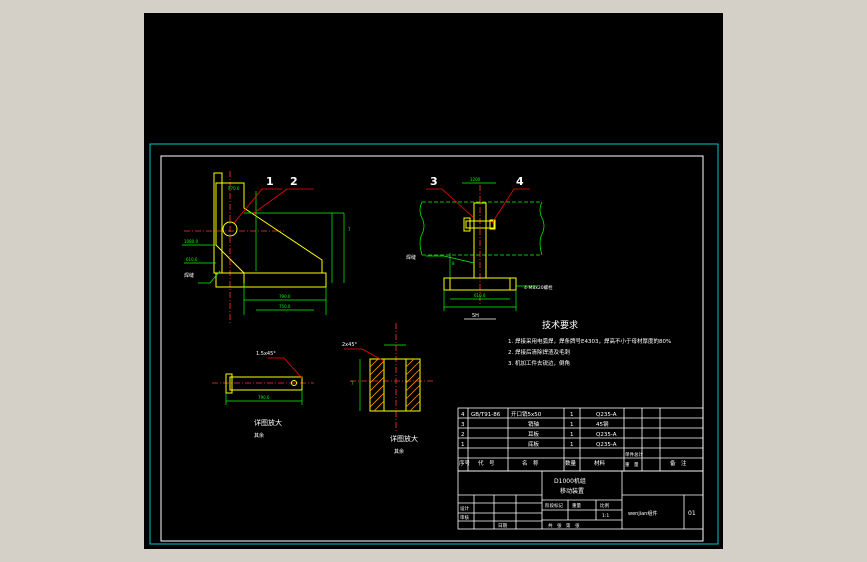  Describe the element at coordinates (463, 425) in the screenshot. I see `bom-cell: 3` at that location.